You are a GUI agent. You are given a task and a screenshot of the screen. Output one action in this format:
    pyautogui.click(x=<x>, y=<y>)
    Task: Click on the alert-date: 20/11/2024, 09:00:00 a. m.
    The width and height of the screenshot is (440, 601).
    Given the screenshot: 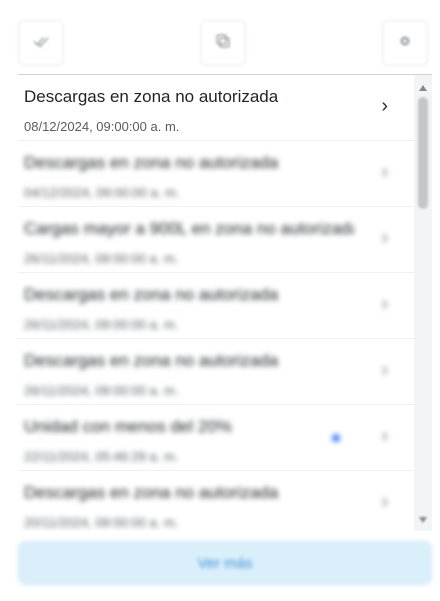 What is the action you would take?
    pyautogui.click(x=101, y=522)
    